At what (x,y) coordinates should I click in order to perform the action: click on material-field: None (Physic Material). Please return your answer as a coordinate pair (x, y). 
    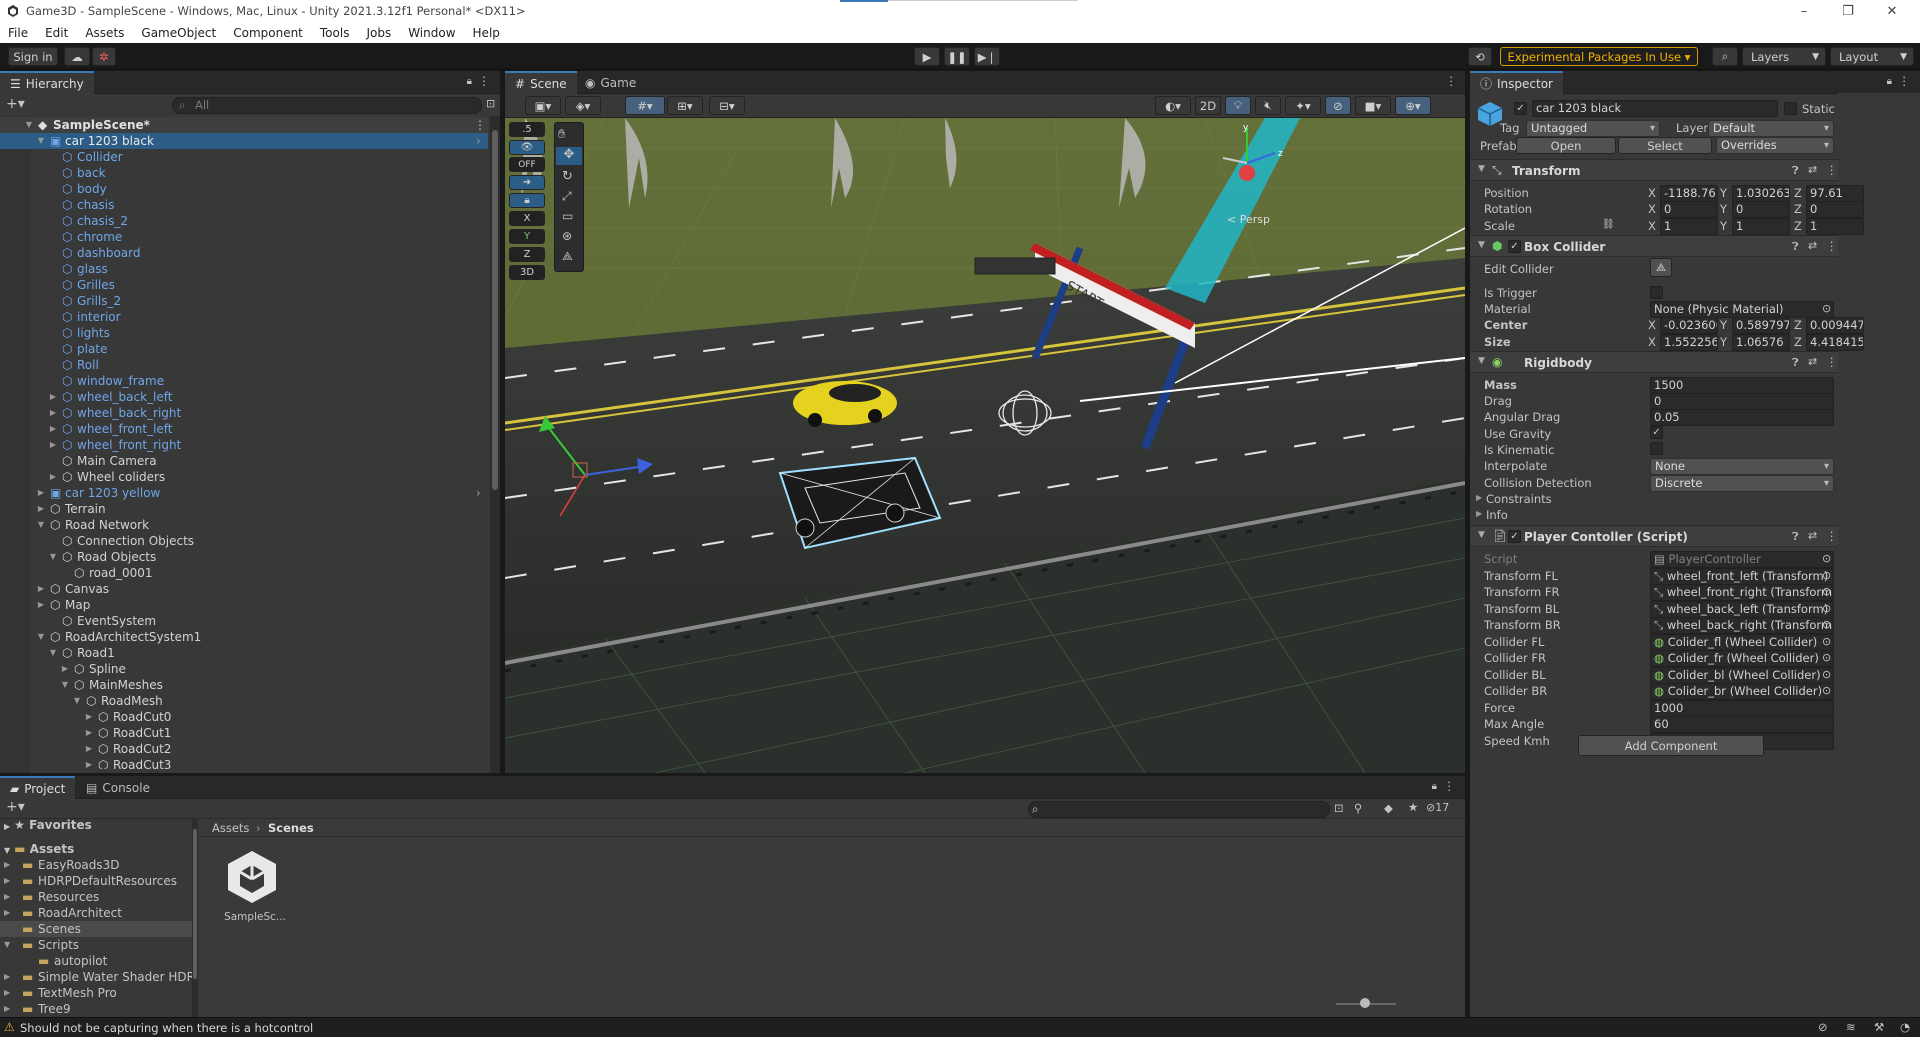
    Looking at the image, I should click on (1742, 309).